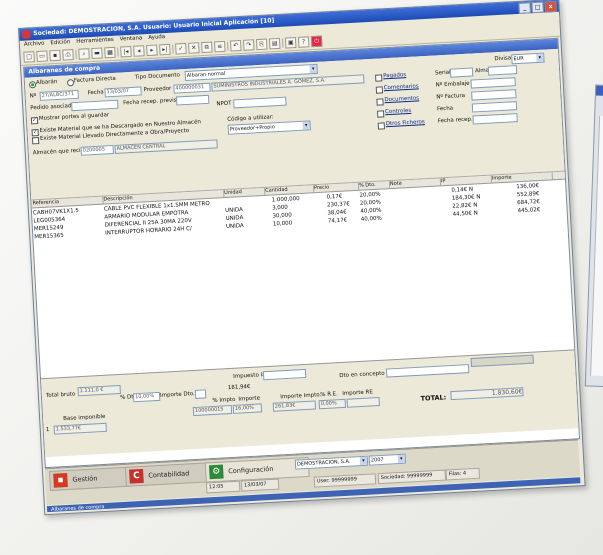 The image size is (603, 555). What do you see at coordinates (336, 187) in the screenshot?
I see `col-precio: Precio` at bounding box center [336, 187].